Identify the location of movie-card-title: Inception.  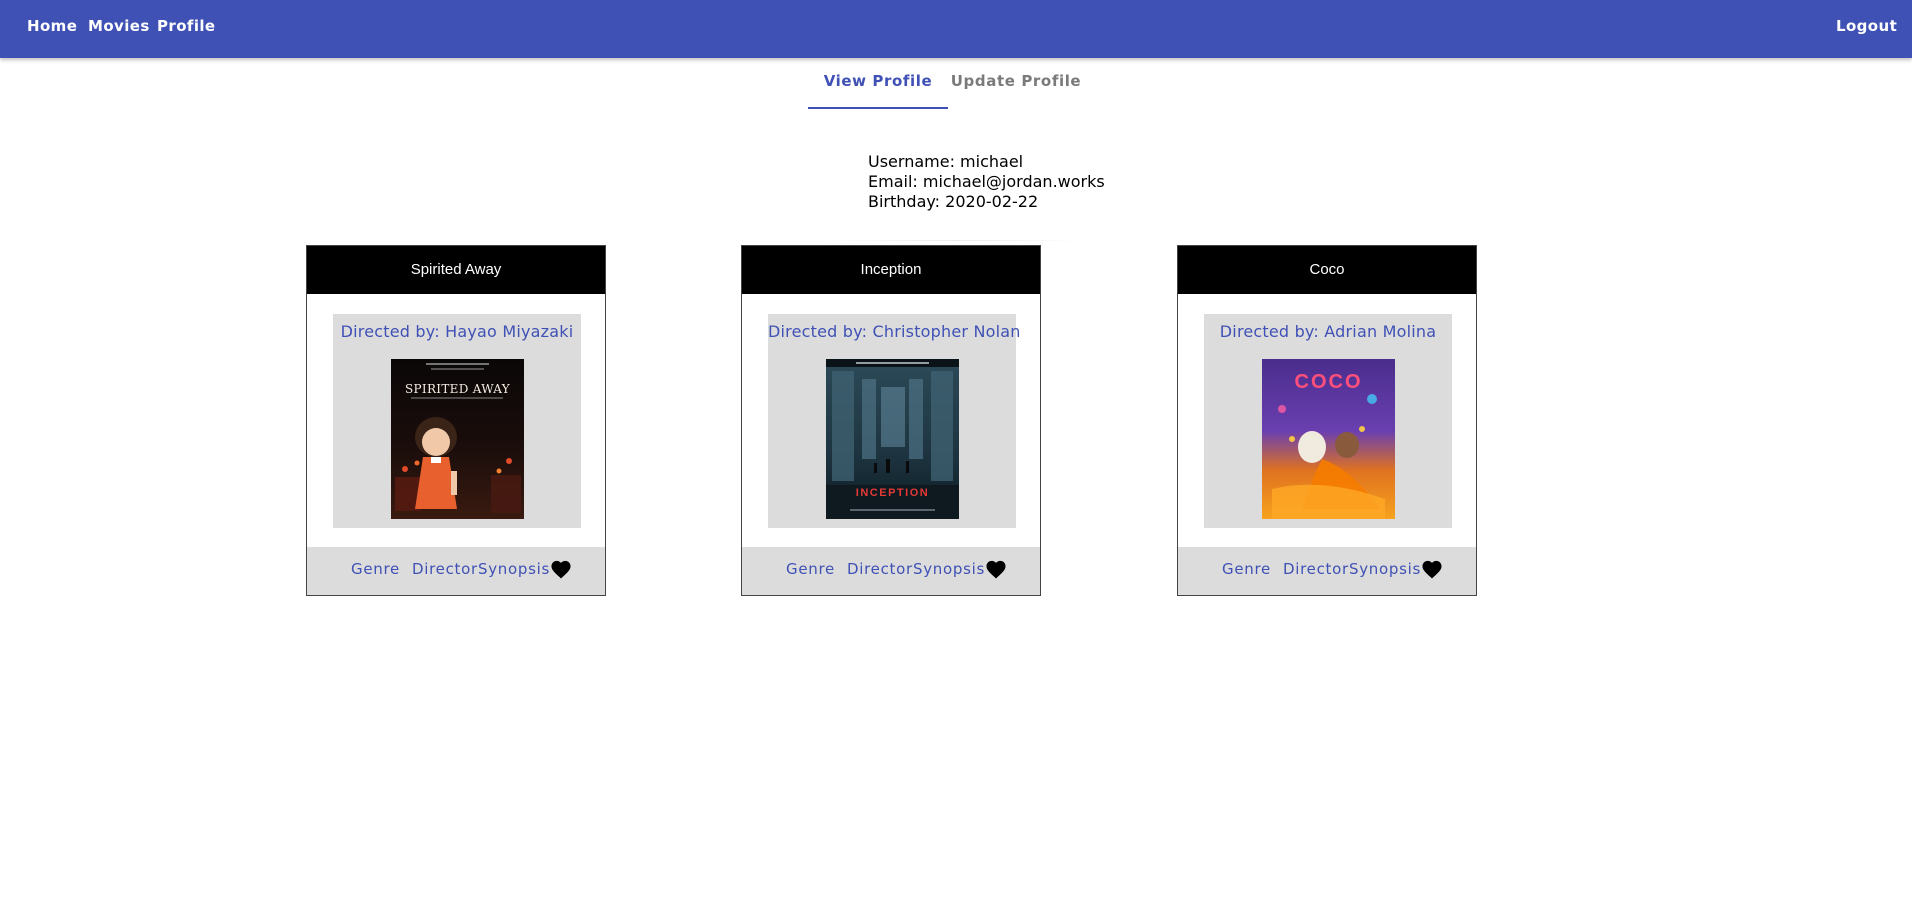
(891, 270).